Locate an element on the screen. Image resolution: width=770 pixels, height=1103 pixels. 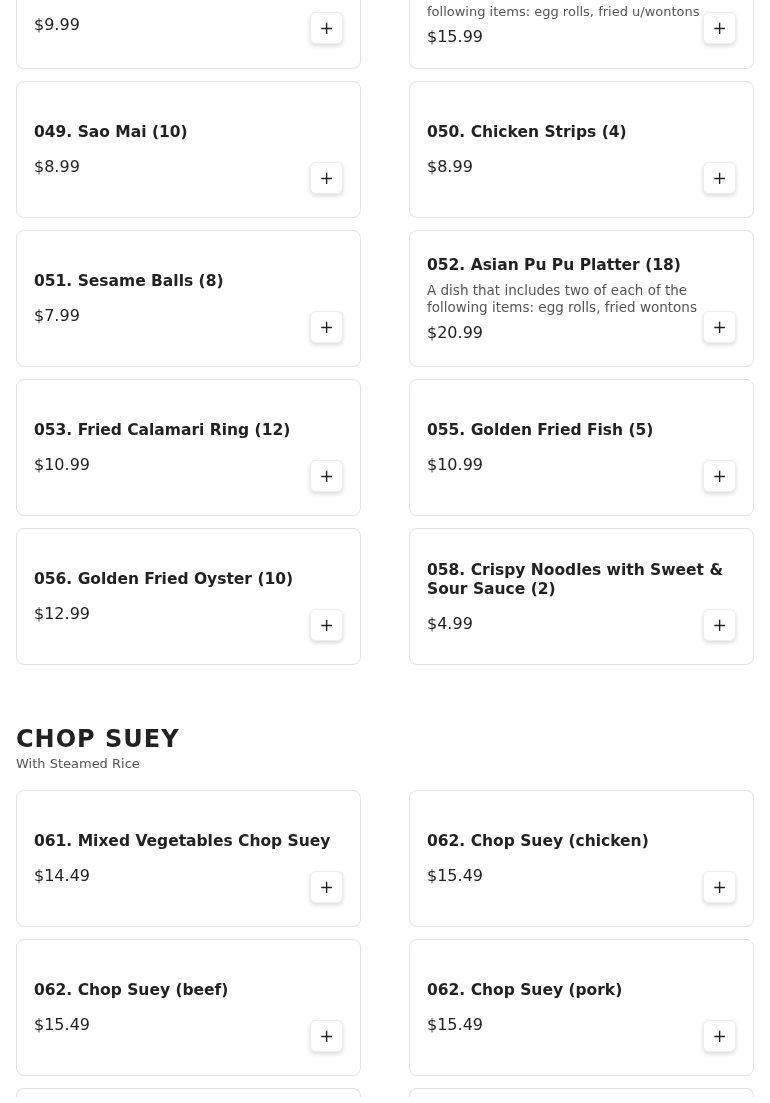
item-name: 049. Sao Mai (10) is located at coordinates (111, 132).